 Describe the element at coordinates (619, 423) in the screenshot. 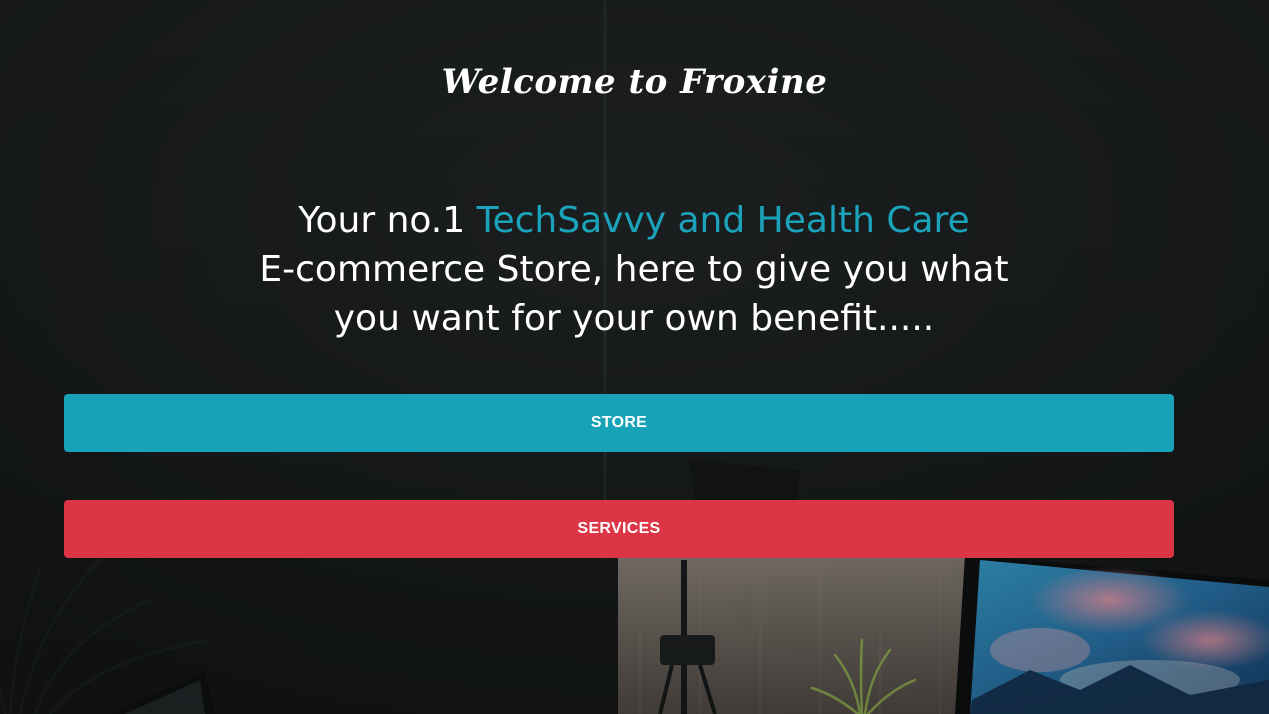

I see `store-button: STORE` at that location.